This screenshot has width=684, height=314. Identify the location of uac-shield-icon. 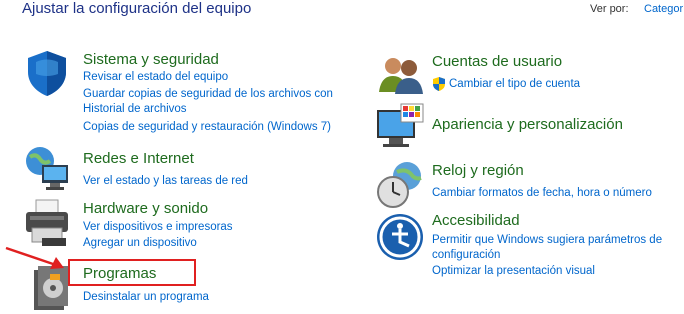
(439, 84).